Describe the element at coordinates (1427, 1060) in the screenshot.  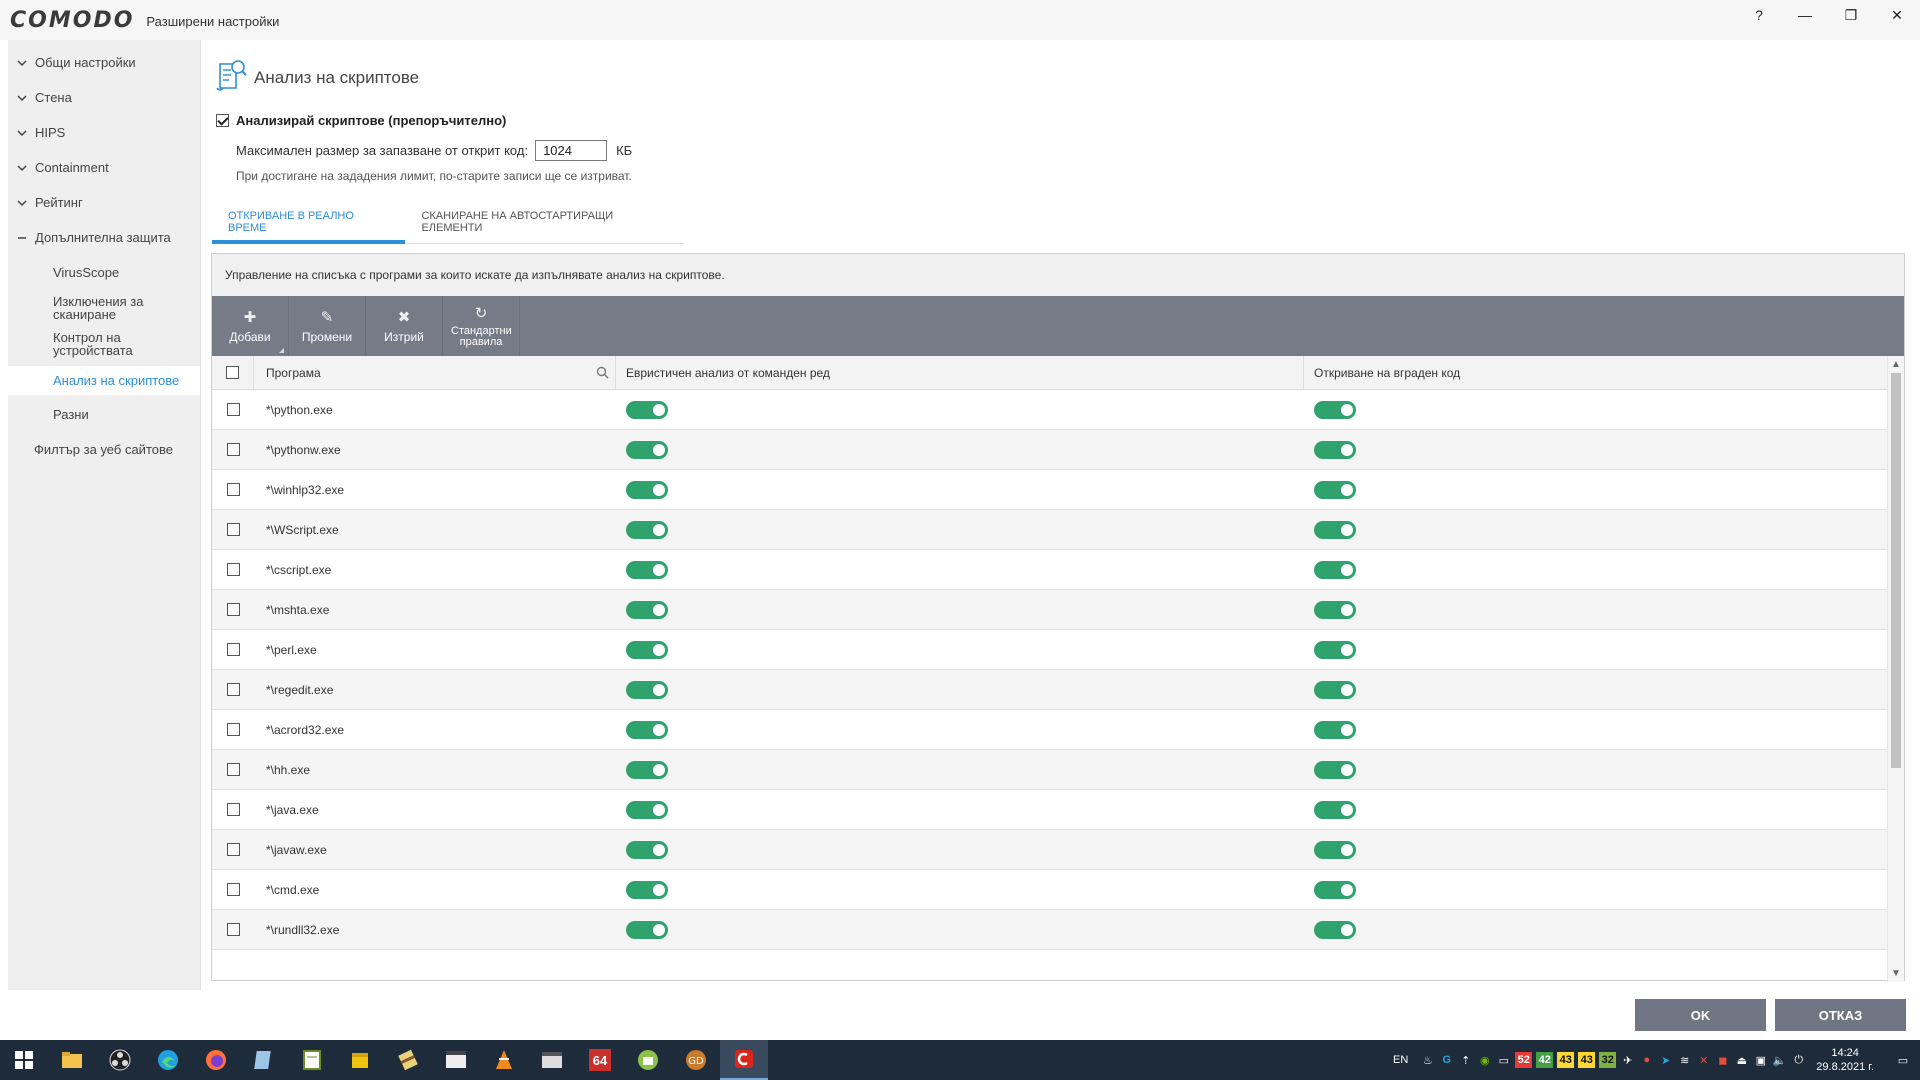
I see `steam-icon: ♨` at that location.